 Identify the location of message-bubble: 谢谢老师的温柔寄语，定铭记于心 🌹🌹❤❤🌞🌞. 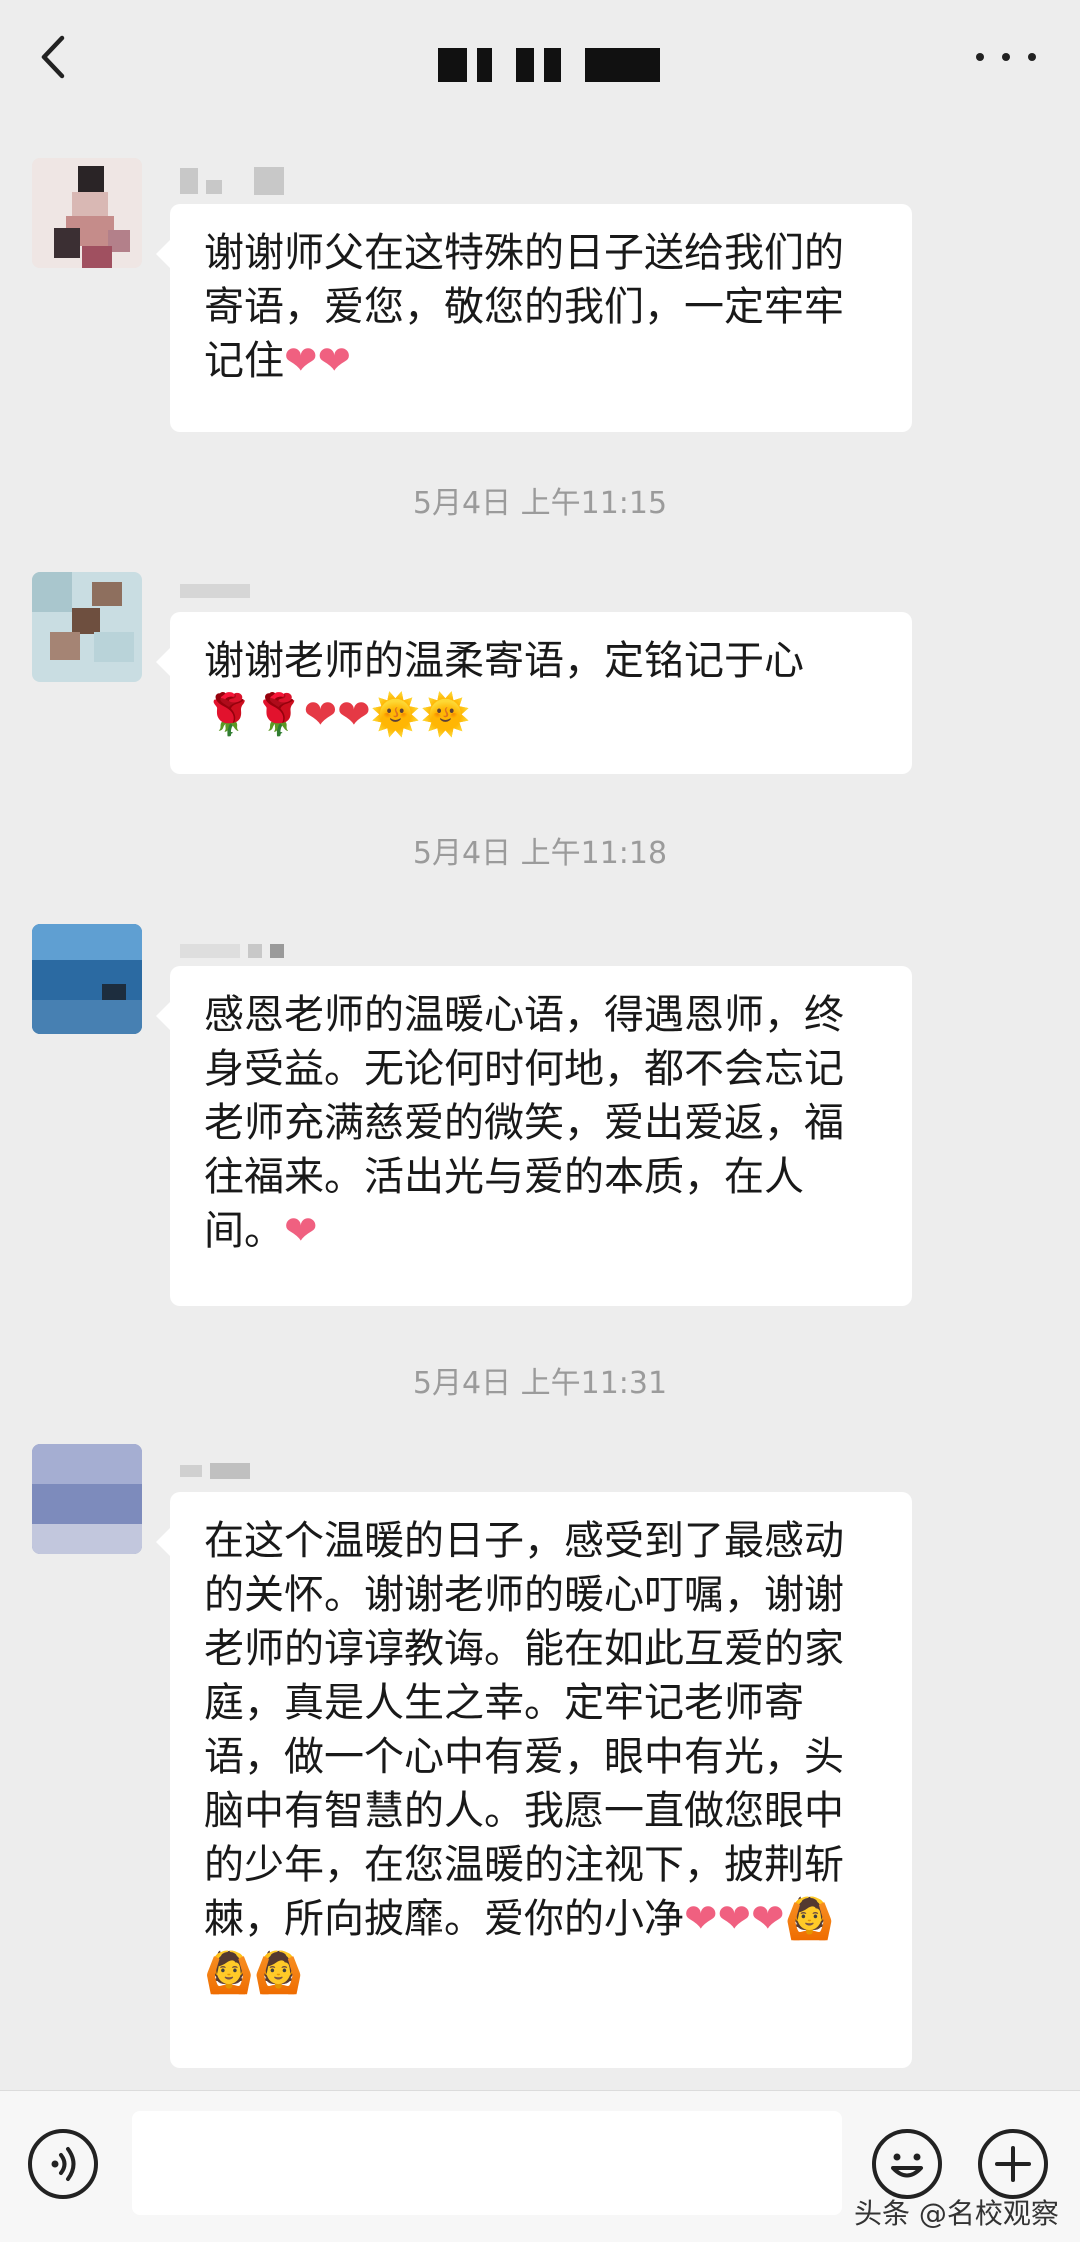
(534, 693).